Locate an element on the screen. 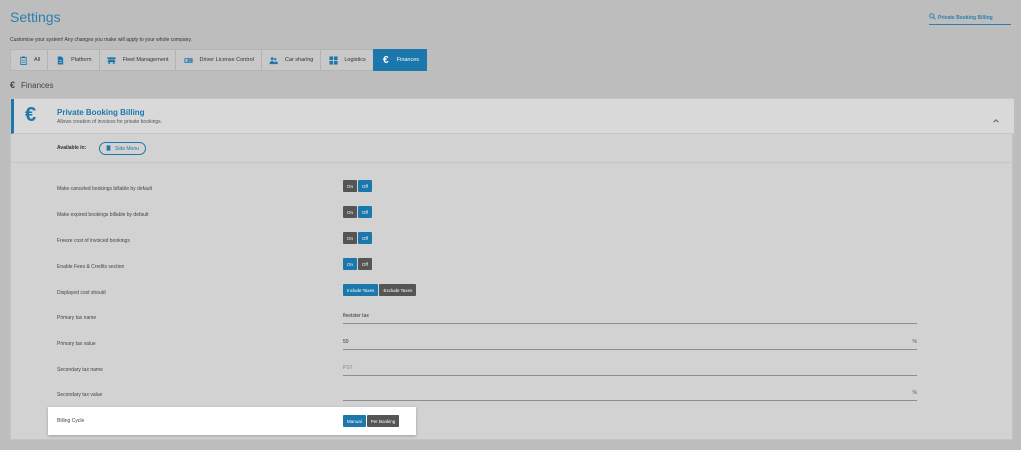 This screenshot has height=450, width=1021. search-input: Private Booking Billing is located at coordinates (970, 18).